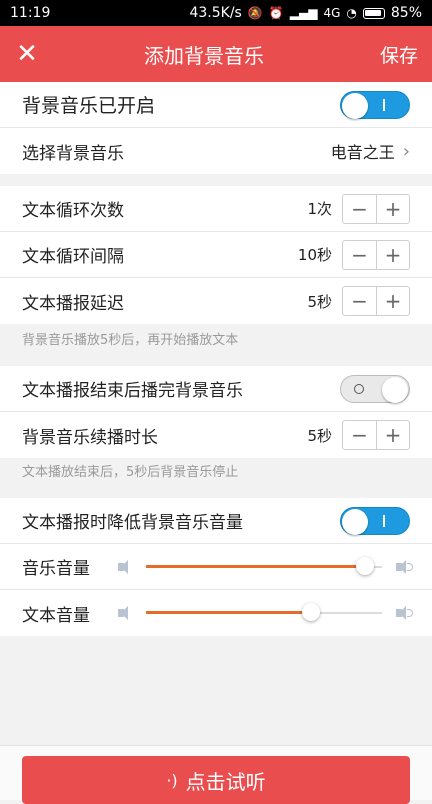 The width and height of the screenshot is (432, 804). I want to click on music-volume-row: 音乐音量, so click(216, 567).